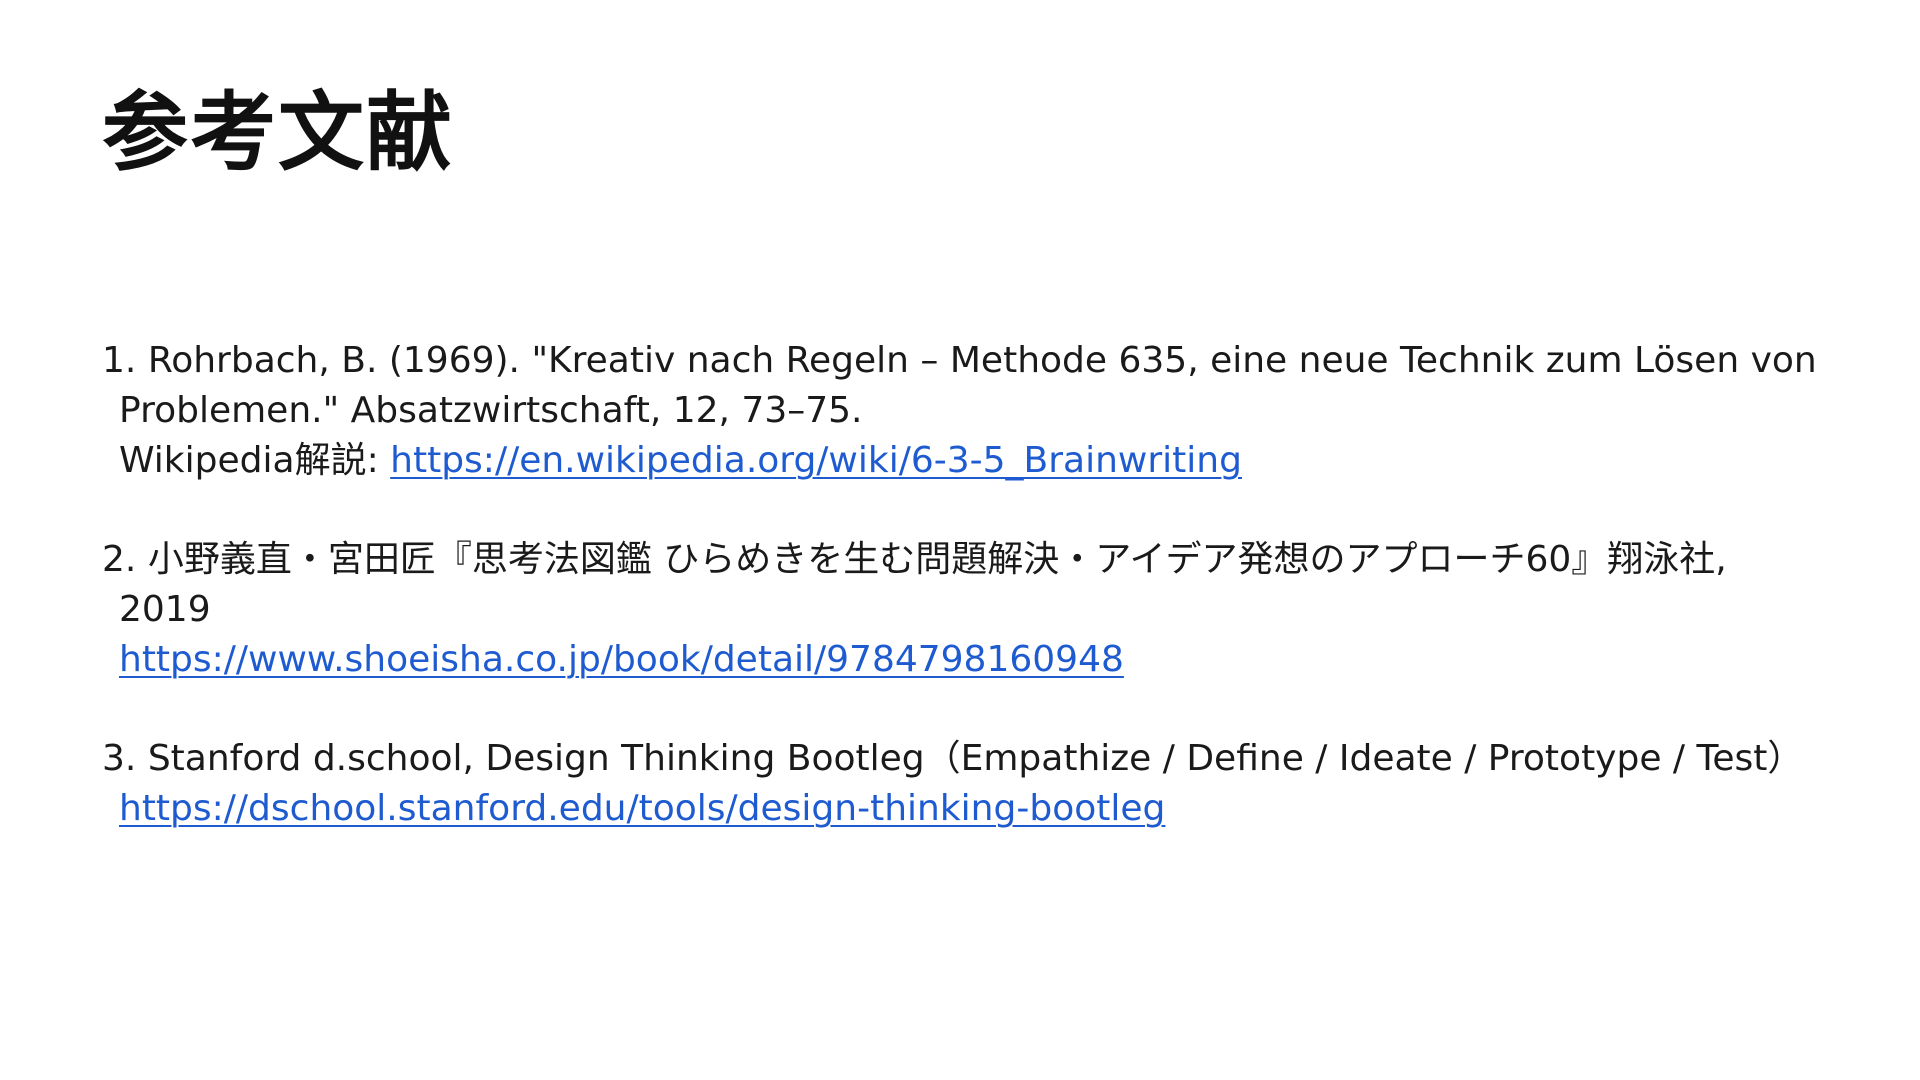 This screenshot has height=1080, width=1920. Describe the element at coordinates (165, 609) in the screenshot. I see `reference-text: 2019` at that location.